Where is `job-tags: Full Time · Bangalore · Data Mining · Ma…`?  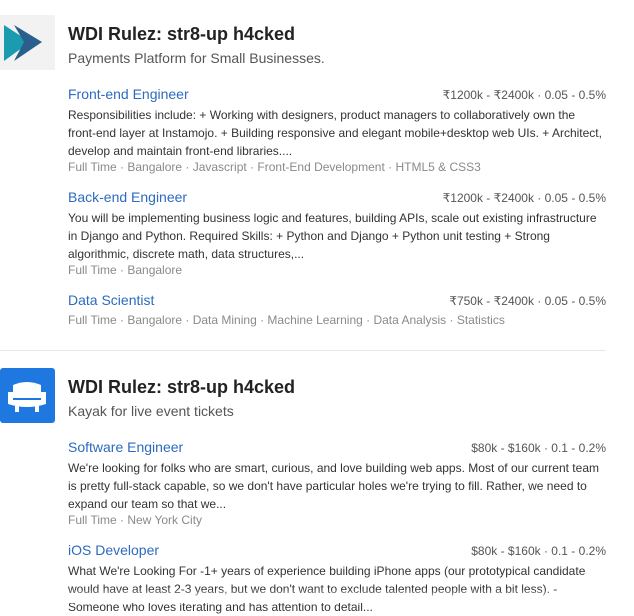
job-tags: Full Time · Bangalore · Data Mining · Ma… is located at coordinates (286, 320).